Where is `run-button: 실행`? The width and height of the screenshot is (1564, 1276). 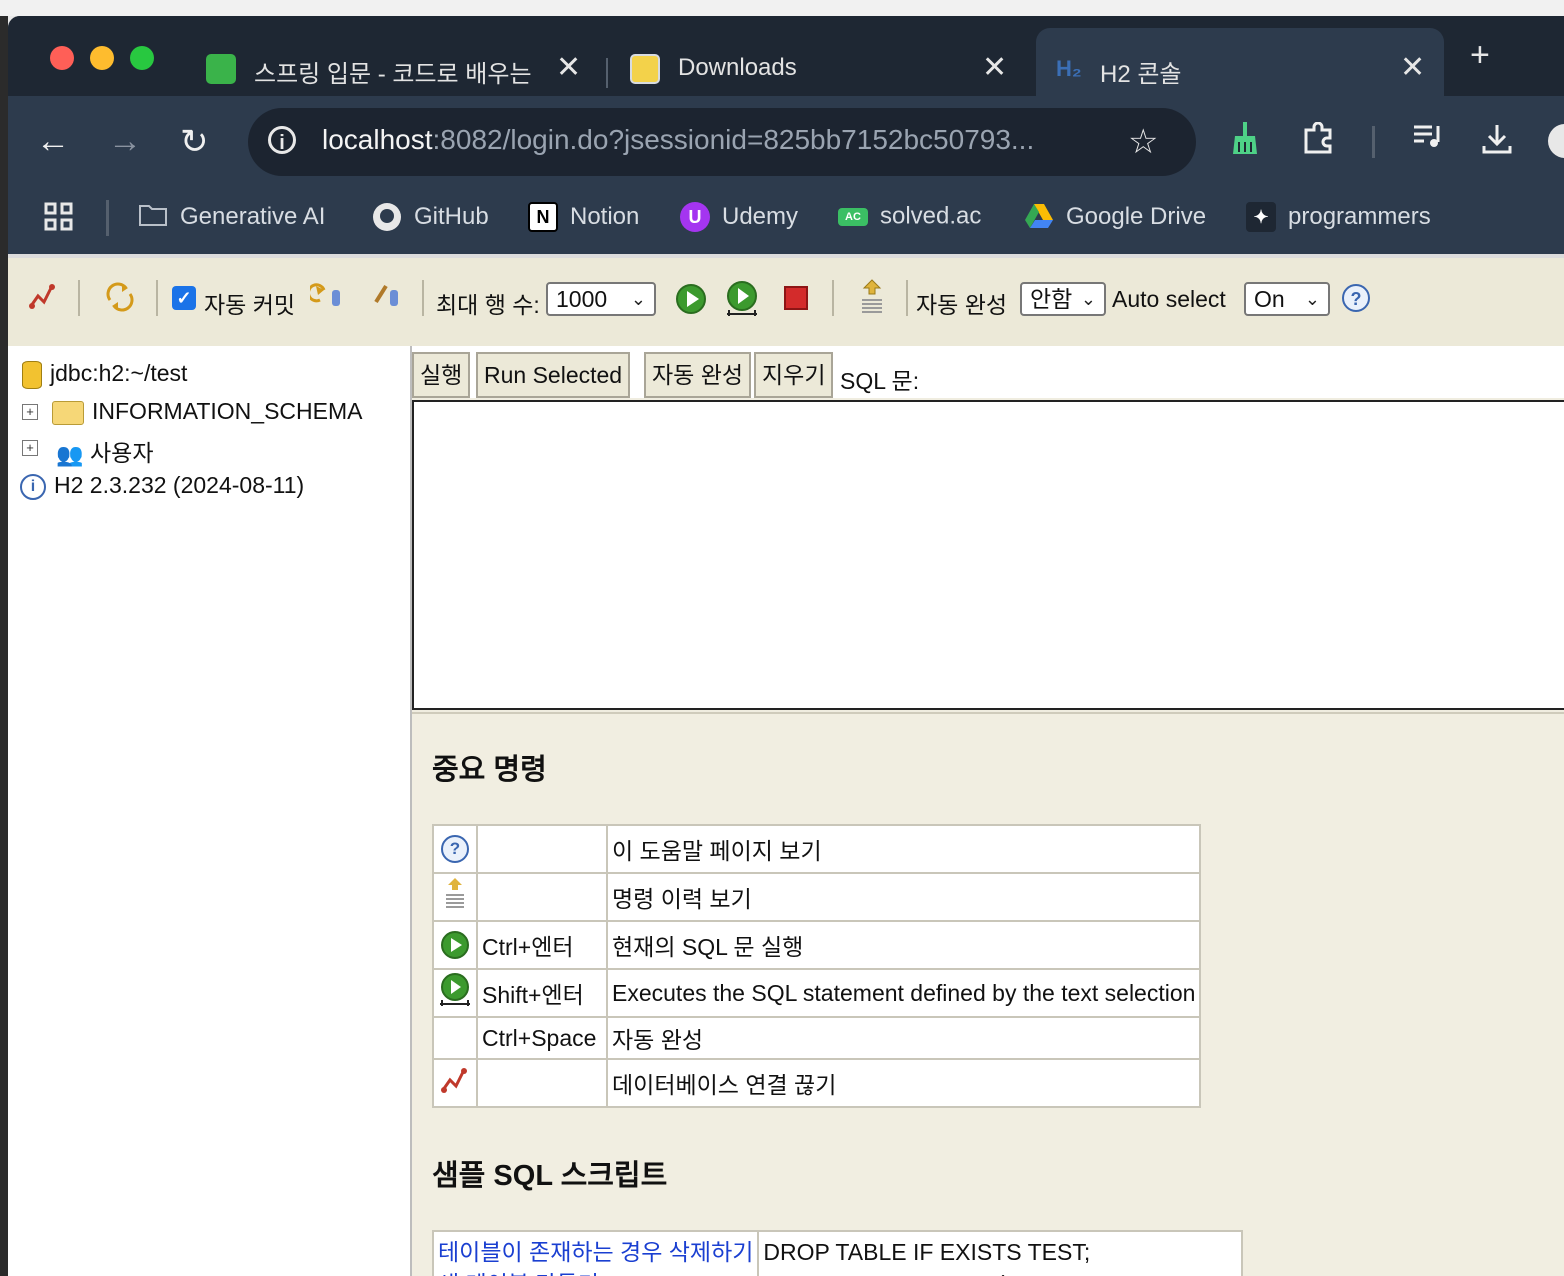
run-button: 실행 is located at coordinates (441, 375).